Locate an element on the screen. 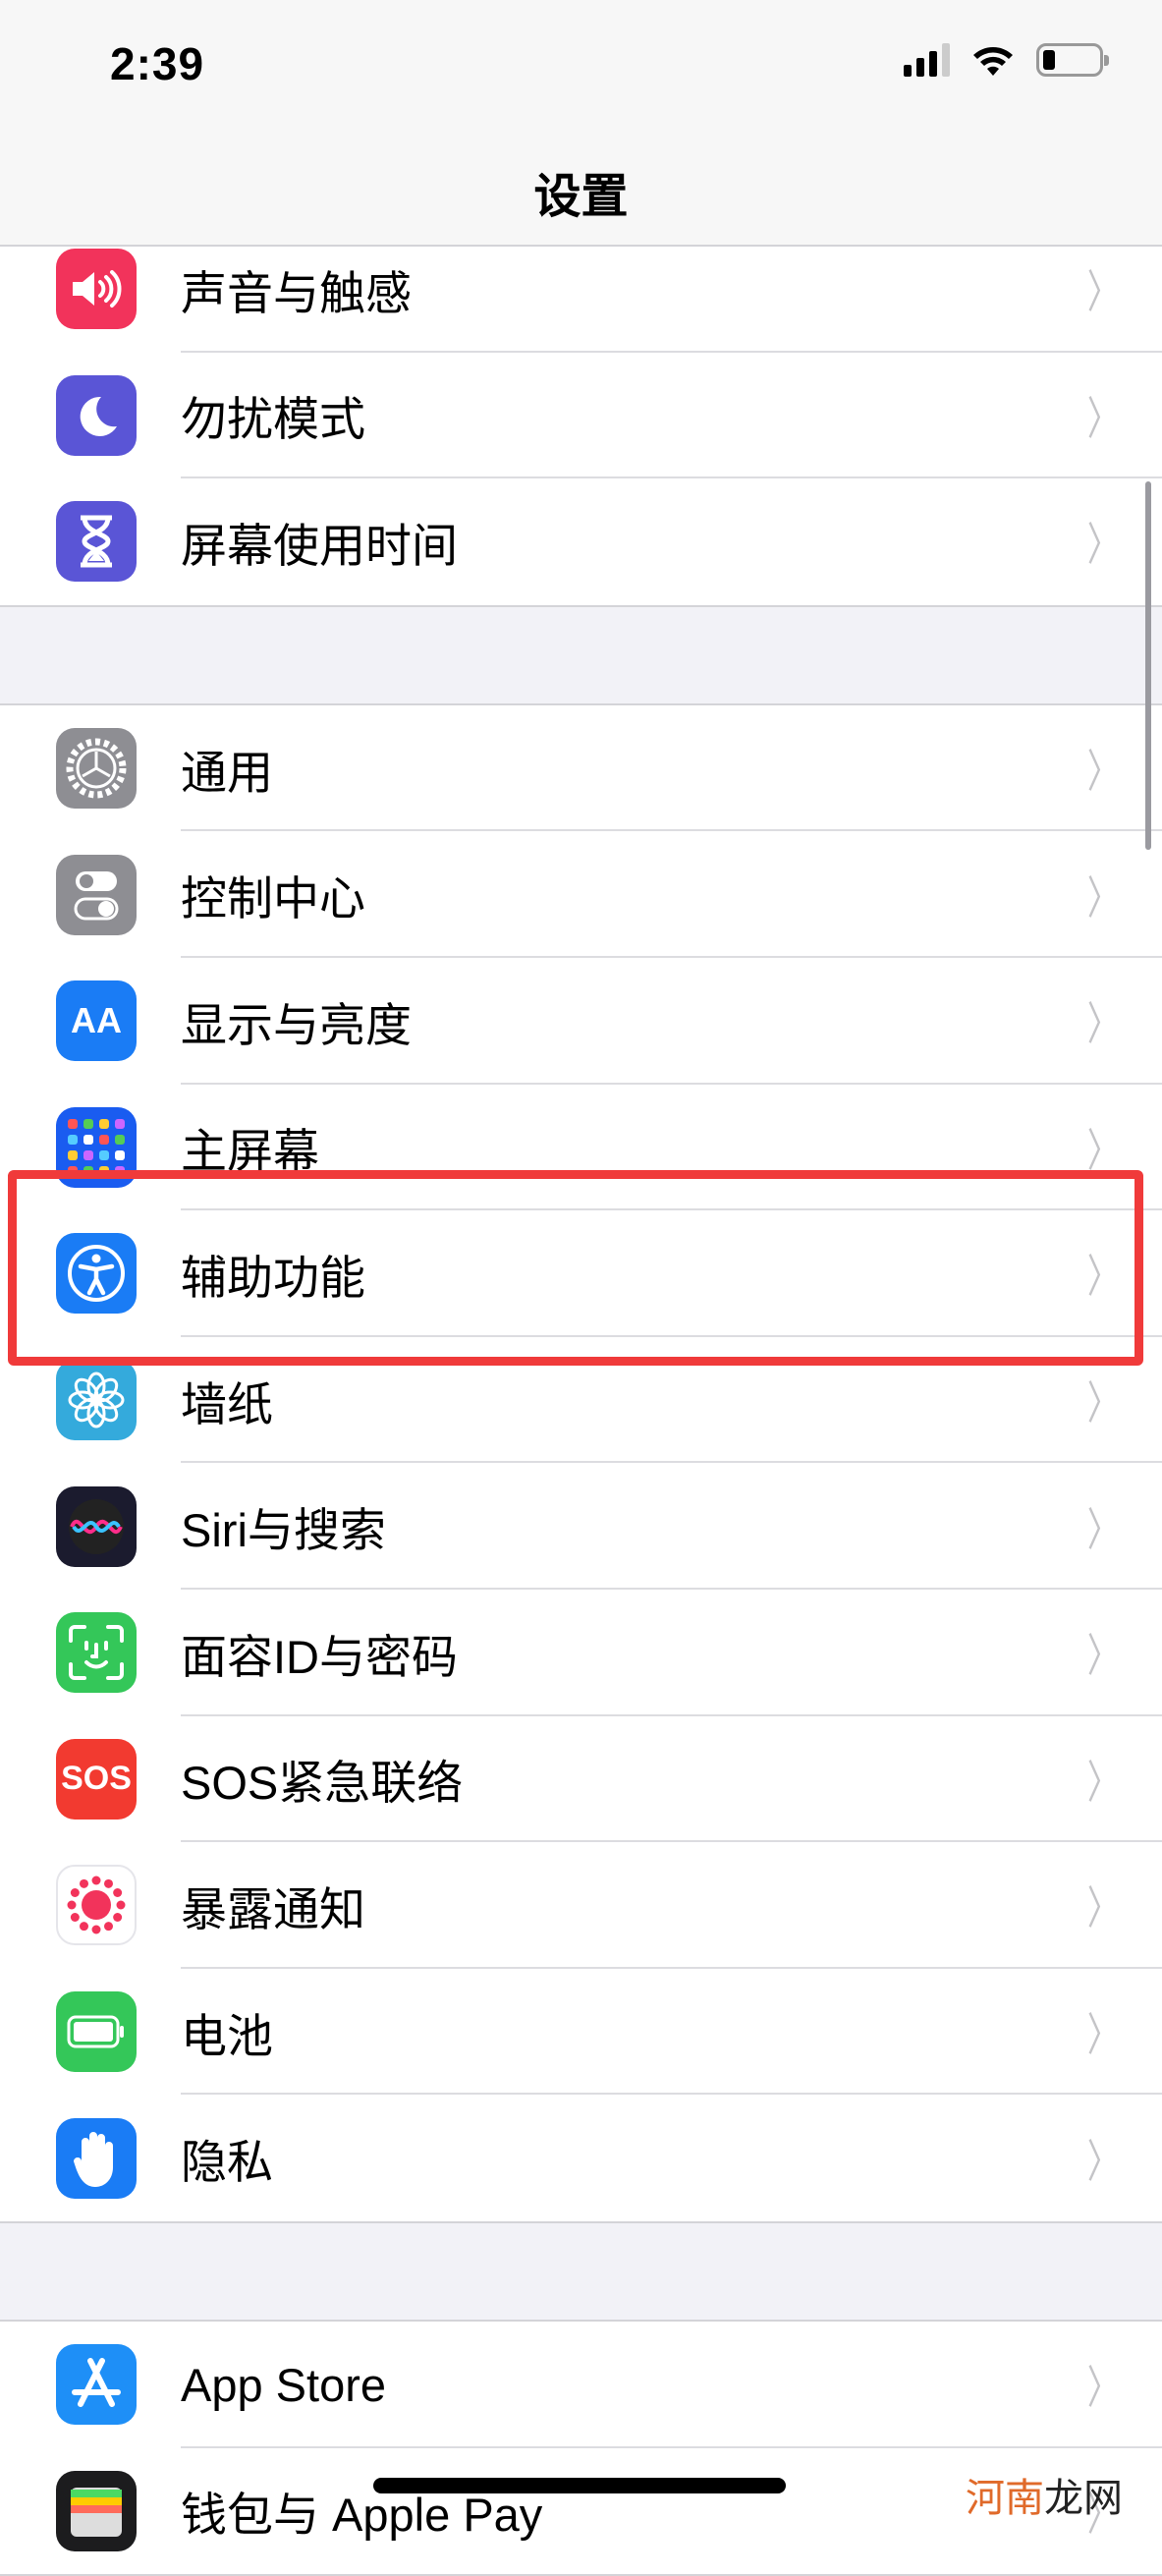 This screenshot has height=2576, width=1162. settings-row: 隐私 〉 is located at coordinates (581, 2158).